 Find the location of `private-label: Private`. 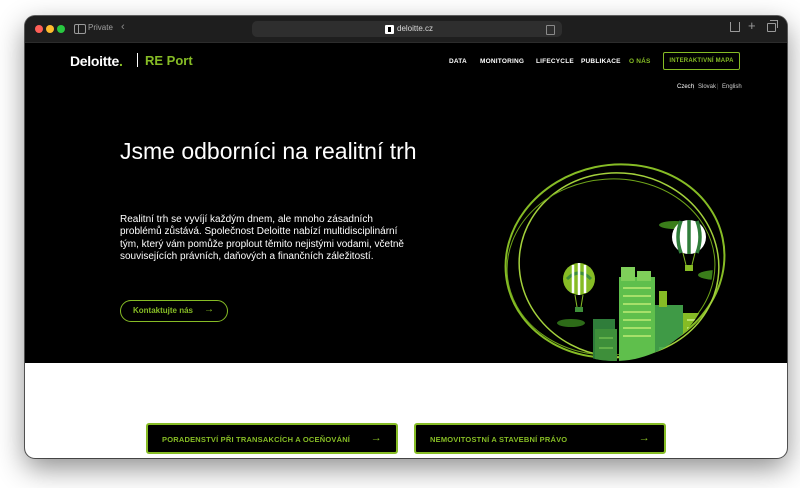

private-label: Private is located at coordinates (100, 27).